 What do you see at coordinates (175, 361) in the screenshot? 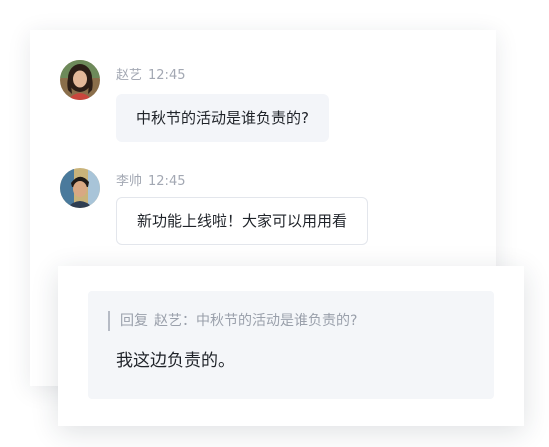
I see `reply-text: 我这边负责的。` at bounding box center [175, 361].